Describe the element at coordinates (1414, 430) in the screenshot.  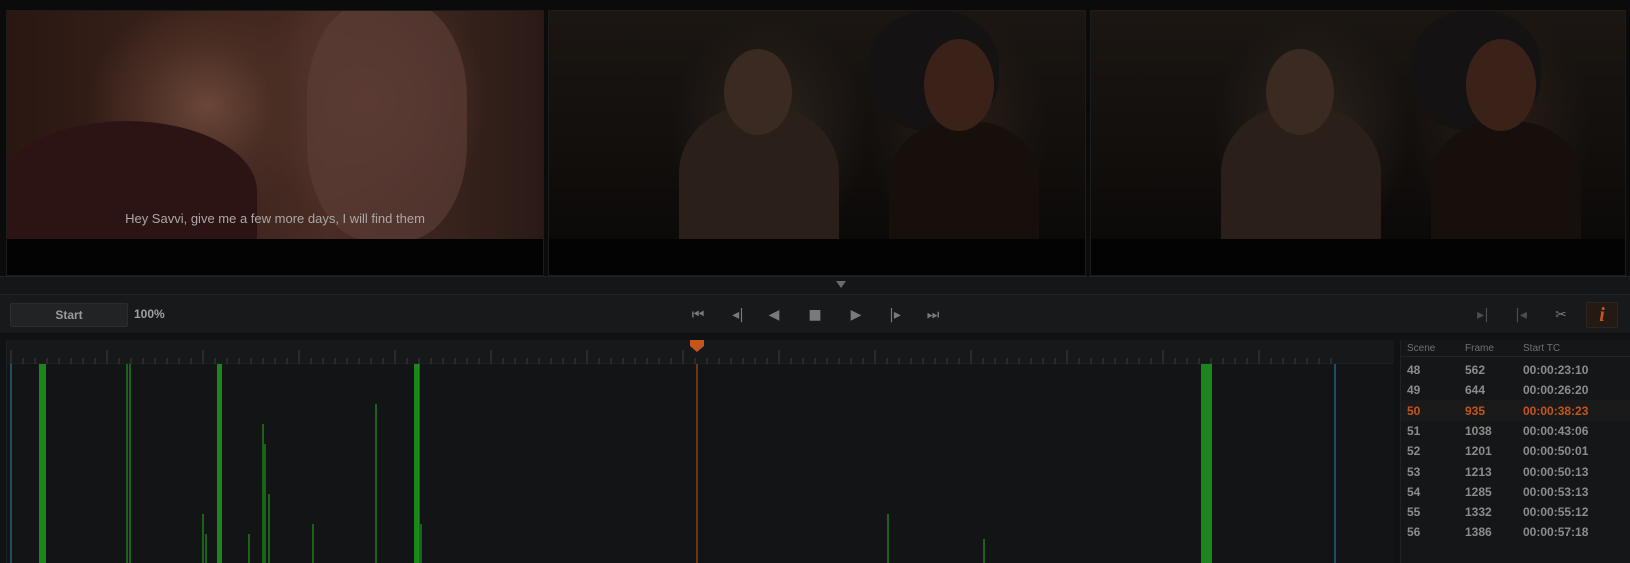
I see `scene-scene-cell: 51` at that location.